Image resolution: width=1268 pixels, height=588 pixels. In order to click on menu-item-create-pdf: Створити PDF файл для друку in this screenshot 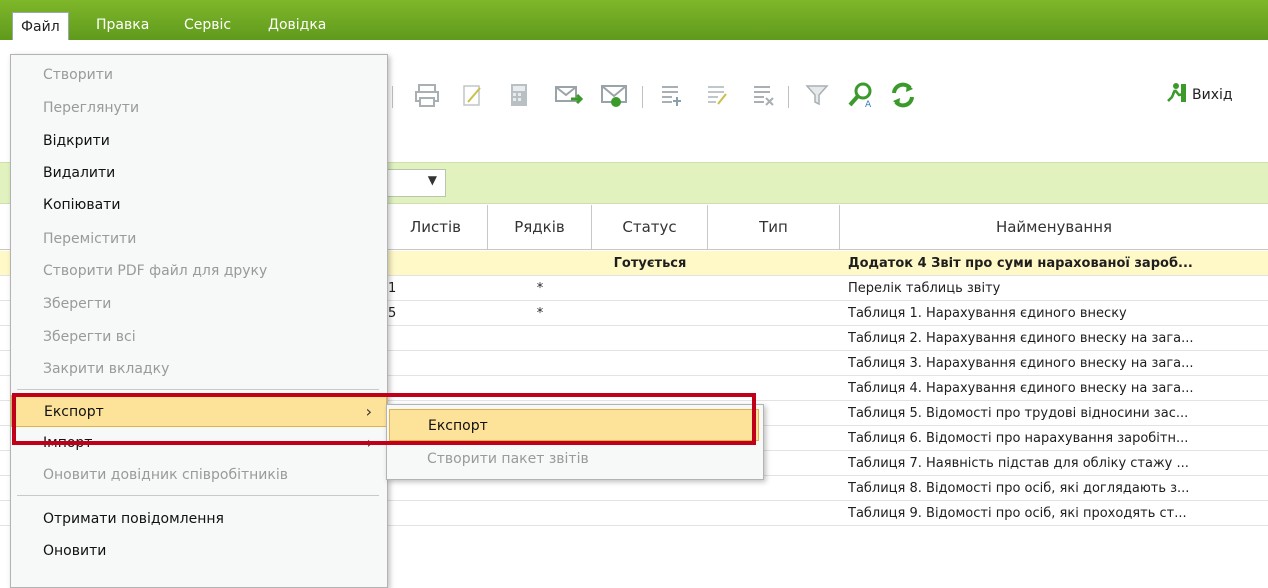, I will do `click(199, 271)`.